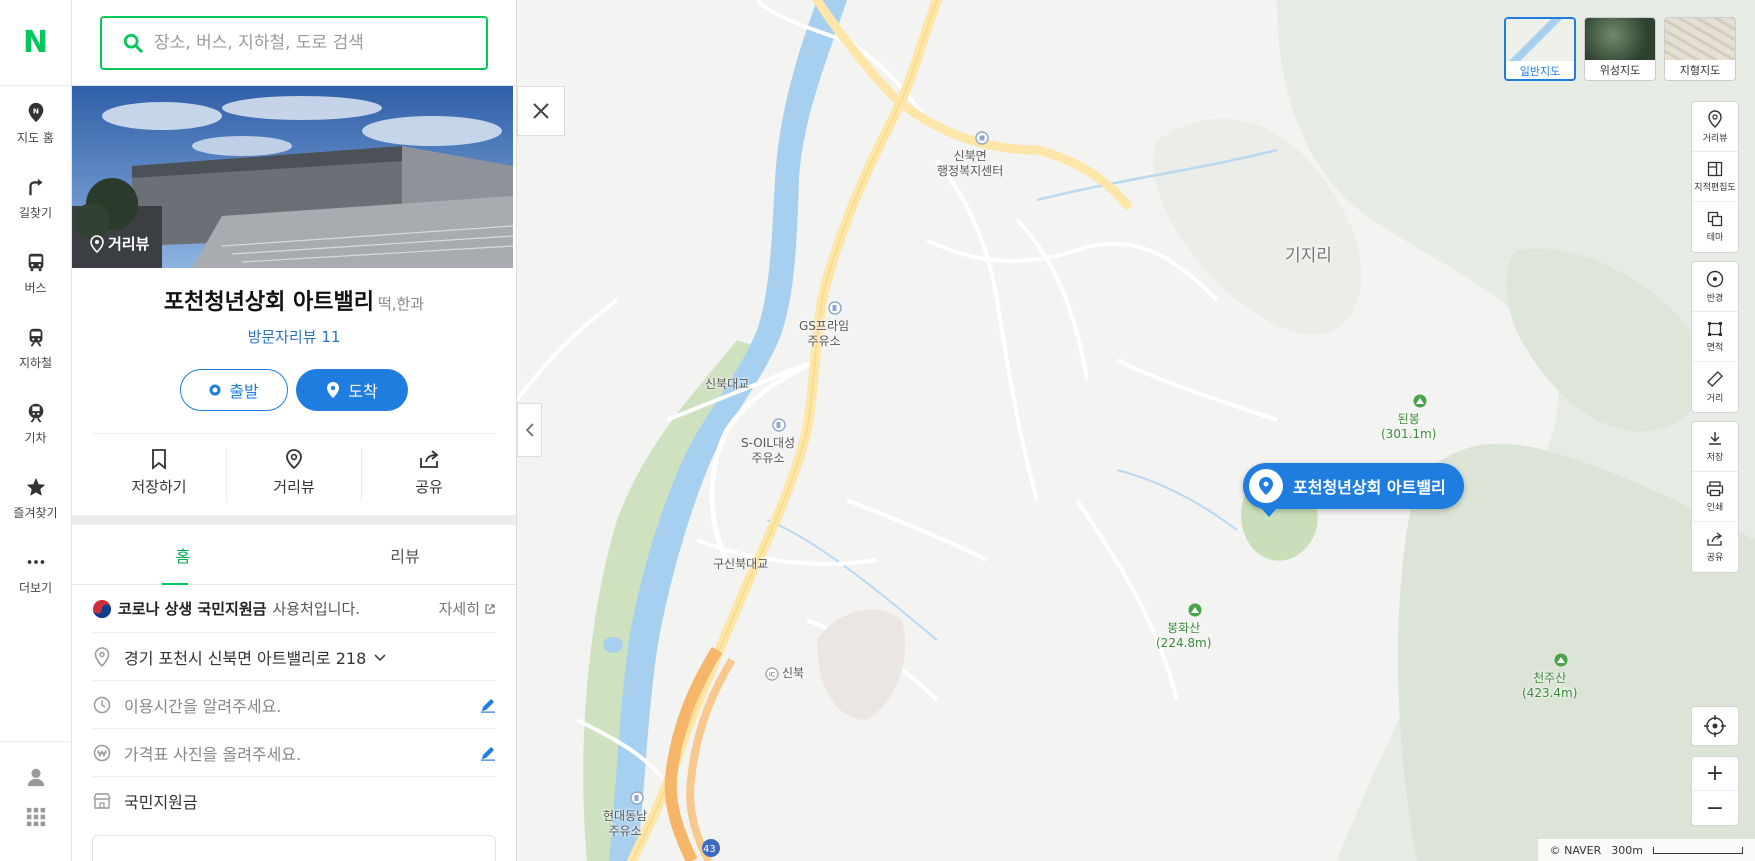  I want to click on more-icon, so click(35, 562).